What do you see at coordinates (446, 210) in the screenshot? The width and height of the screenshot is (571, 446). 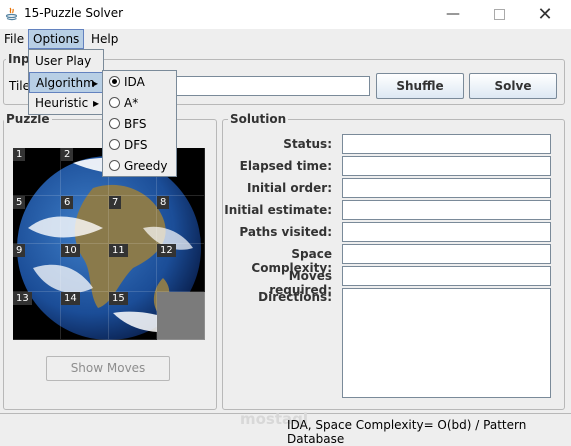 I see `initial-estimate-field` at bounding box center [446, 210].